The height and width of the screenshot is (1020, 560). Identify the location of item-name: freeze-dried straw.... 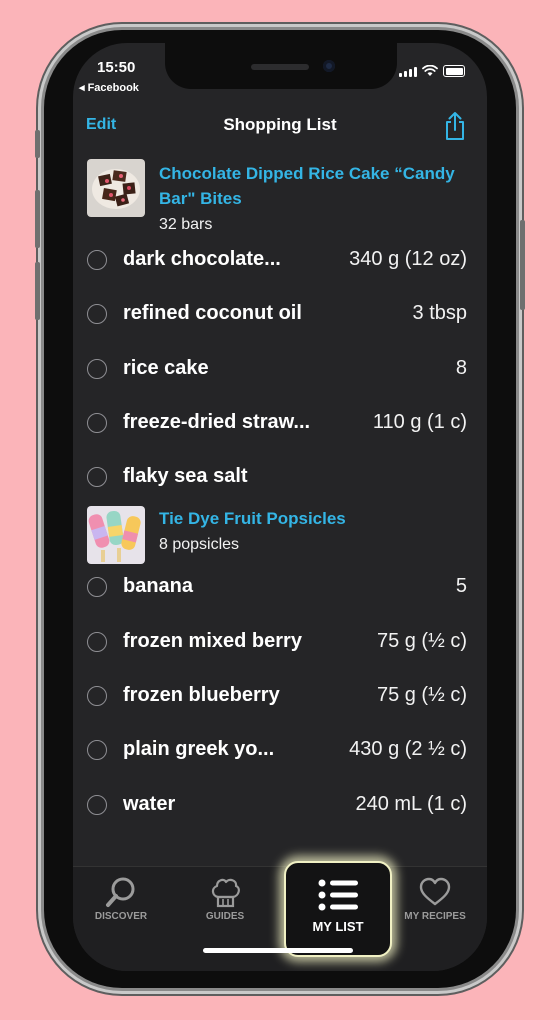
(217, 421).